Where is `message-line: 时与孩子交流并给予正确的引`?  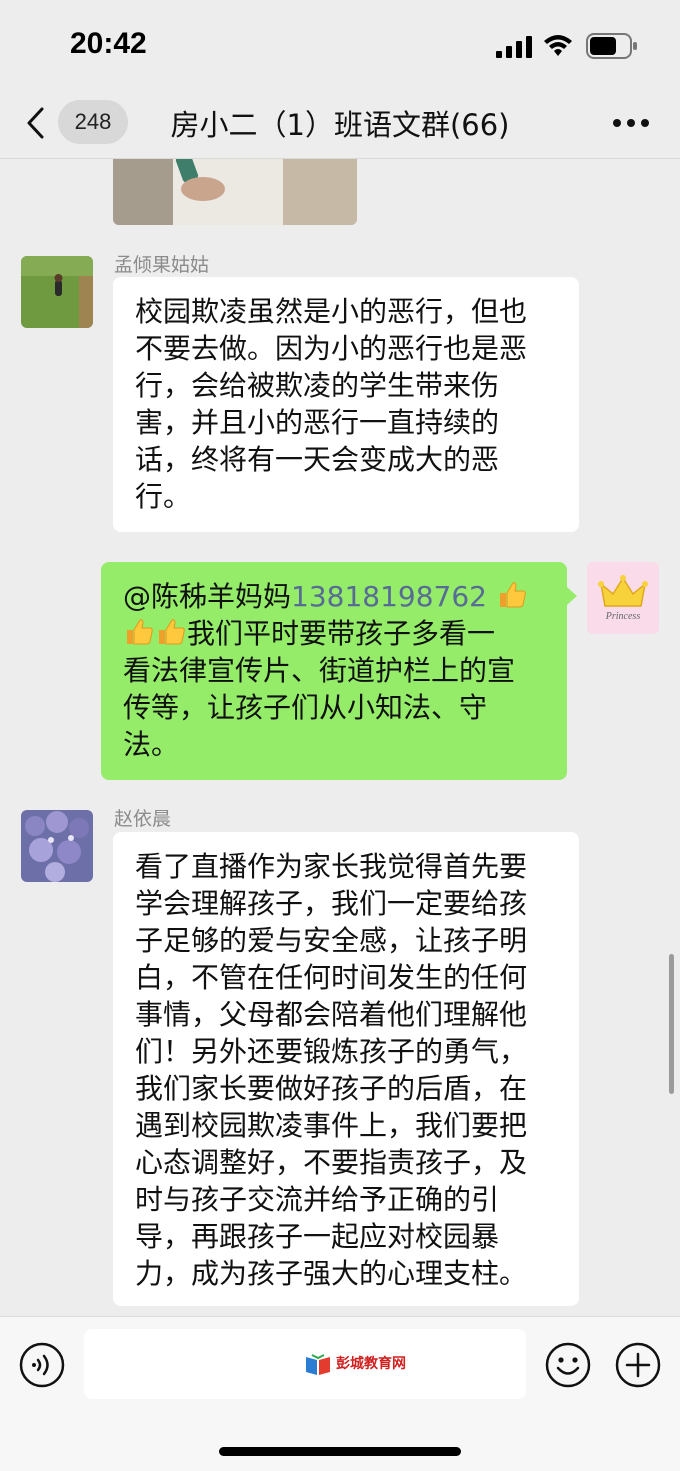 message-line: 时与孩子交流并给予正确的引 is located at coordinates (317, 1199).